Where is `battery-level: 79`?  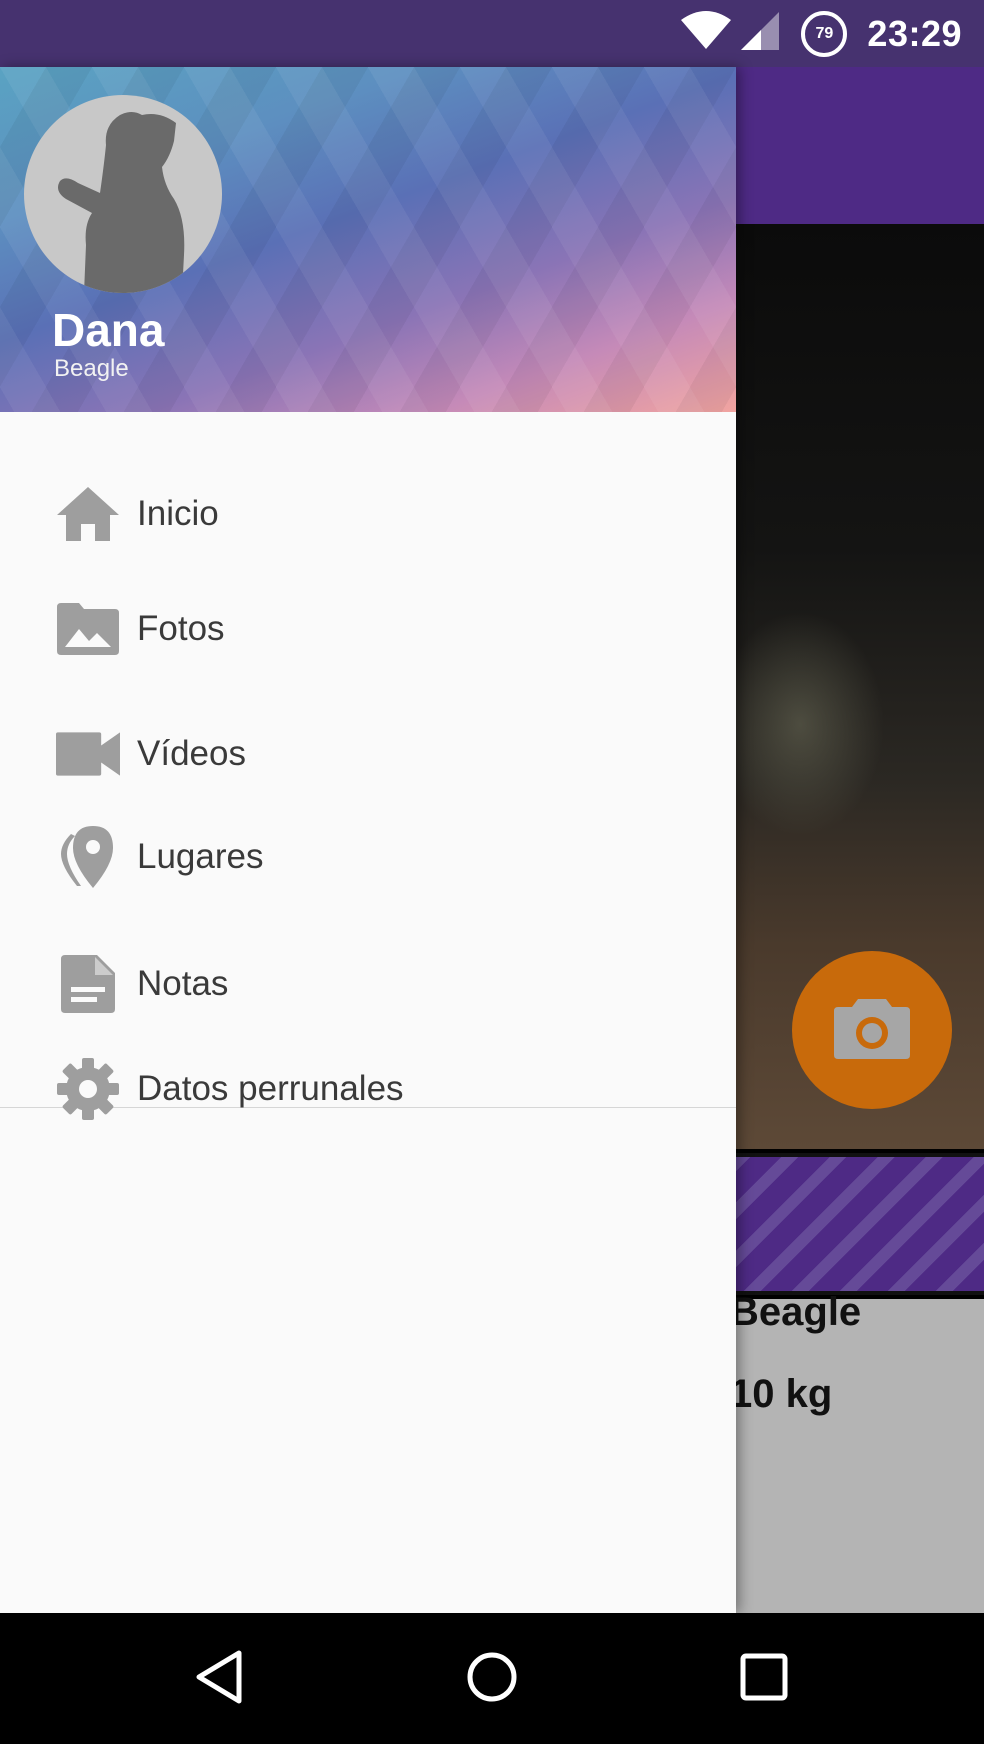 battery-level: 79 is located at coordinates (824, 33).